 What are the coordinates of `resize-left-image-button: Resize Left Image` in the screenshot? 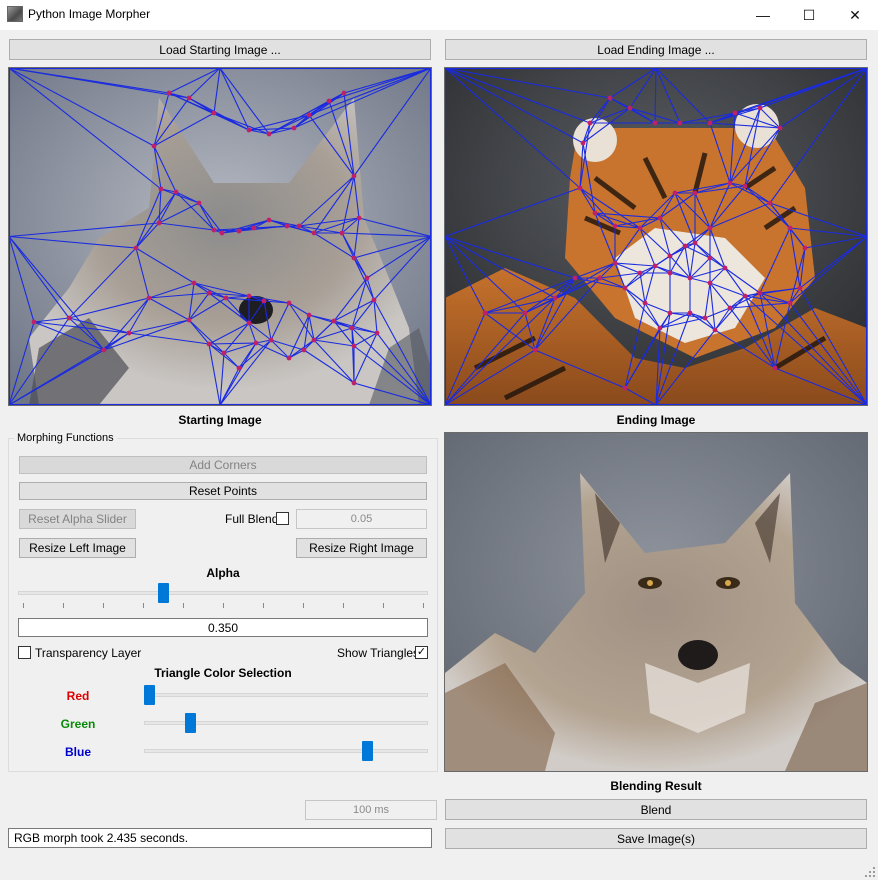 It's located at (77, 548).